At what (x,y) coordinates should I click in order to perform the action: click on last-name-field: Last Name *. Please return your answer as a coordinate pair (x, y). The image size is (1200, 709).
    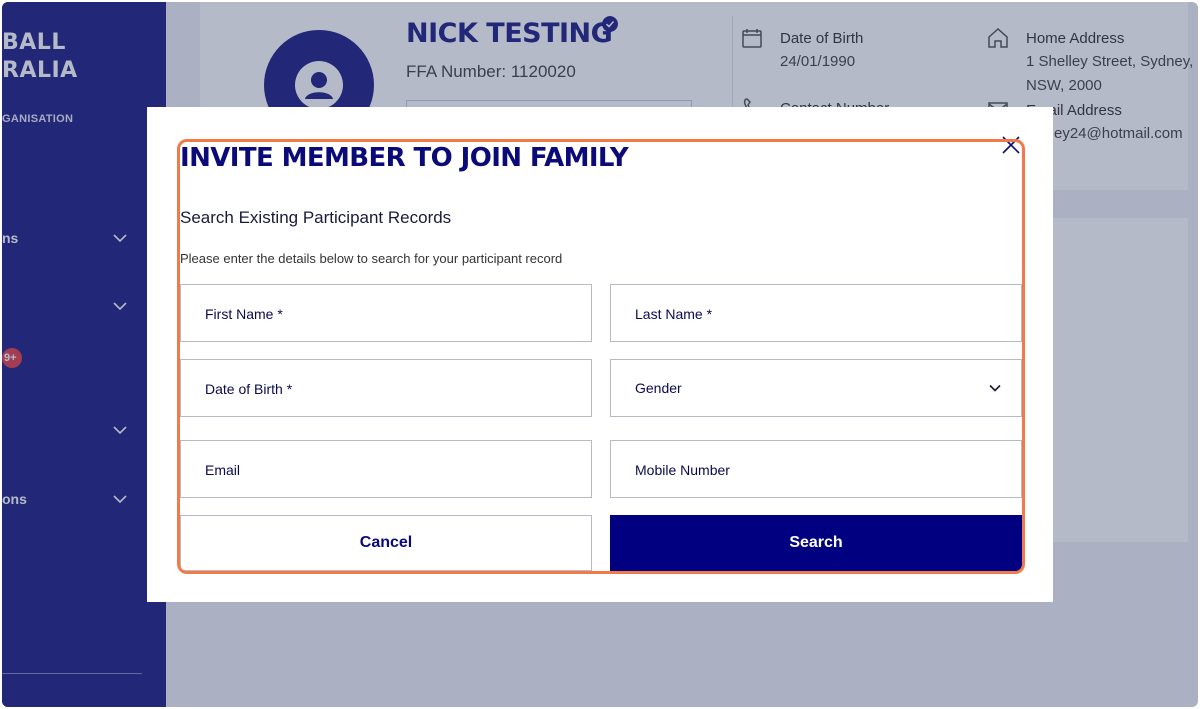
    Looking at the image, I should click on (816, 313).